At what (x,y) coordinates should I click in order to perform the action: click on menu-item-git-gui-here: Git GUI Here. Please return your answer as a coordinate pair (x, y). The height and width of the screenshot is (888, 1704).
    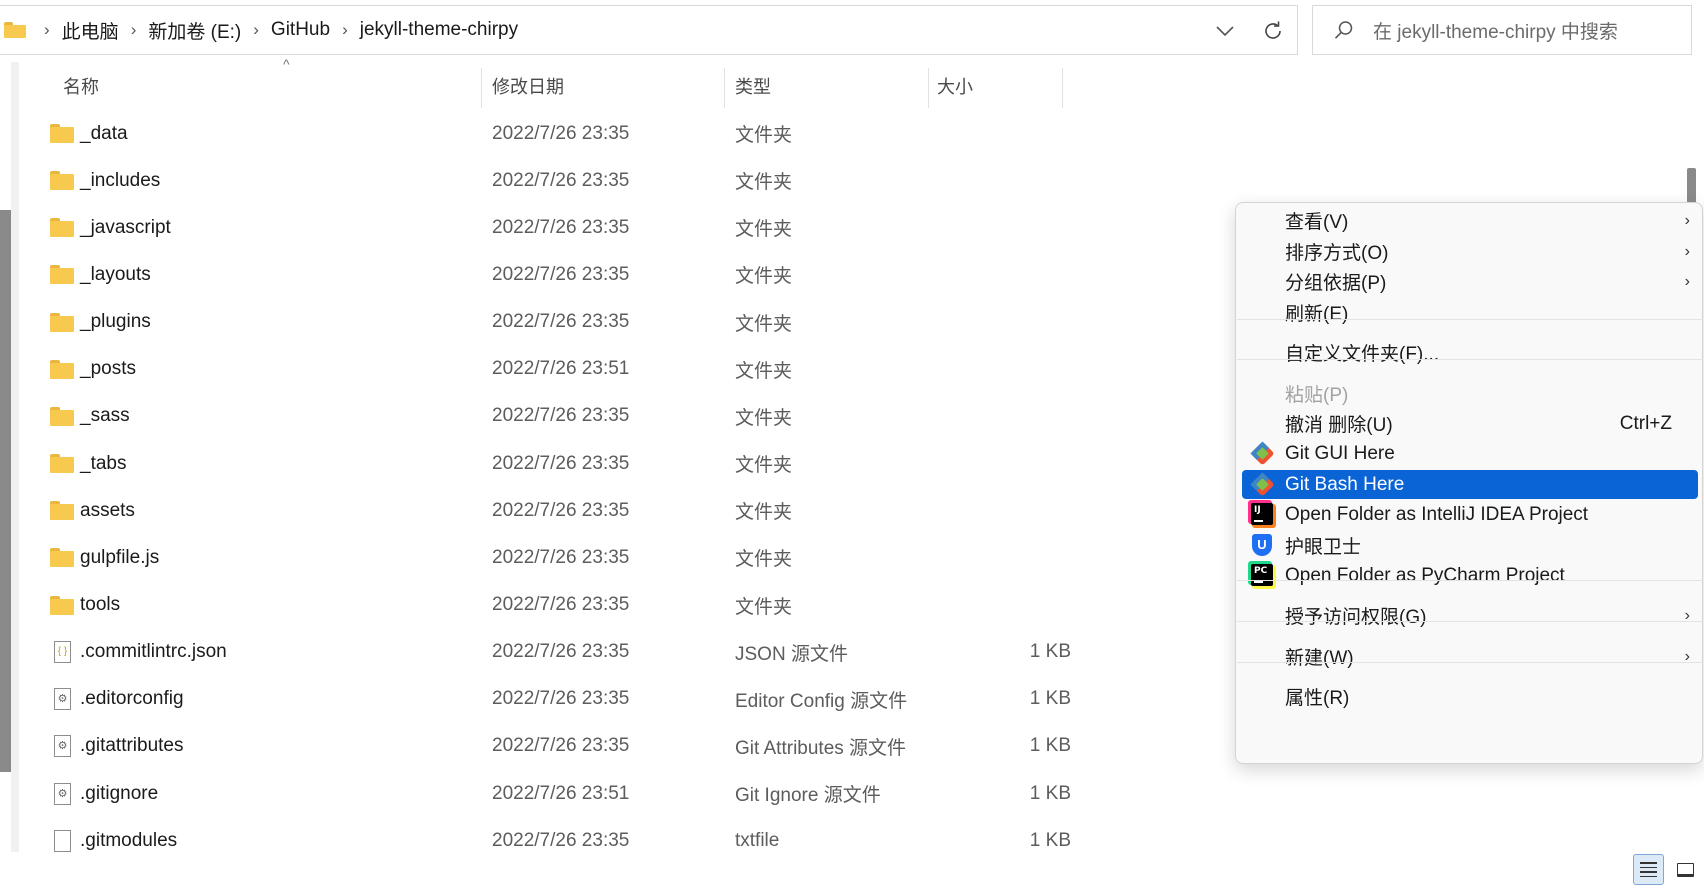
    Looking at the image, I should click on (1470, 453).